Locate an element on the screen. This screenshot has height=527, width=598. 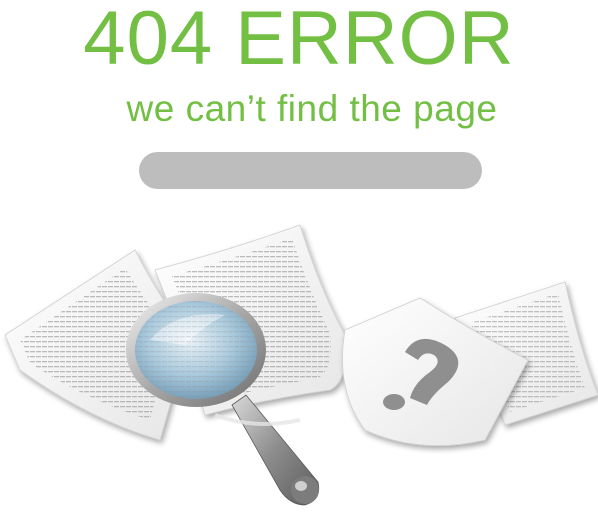
error-title: 404 ERROR is located at coordinates (299, 40).